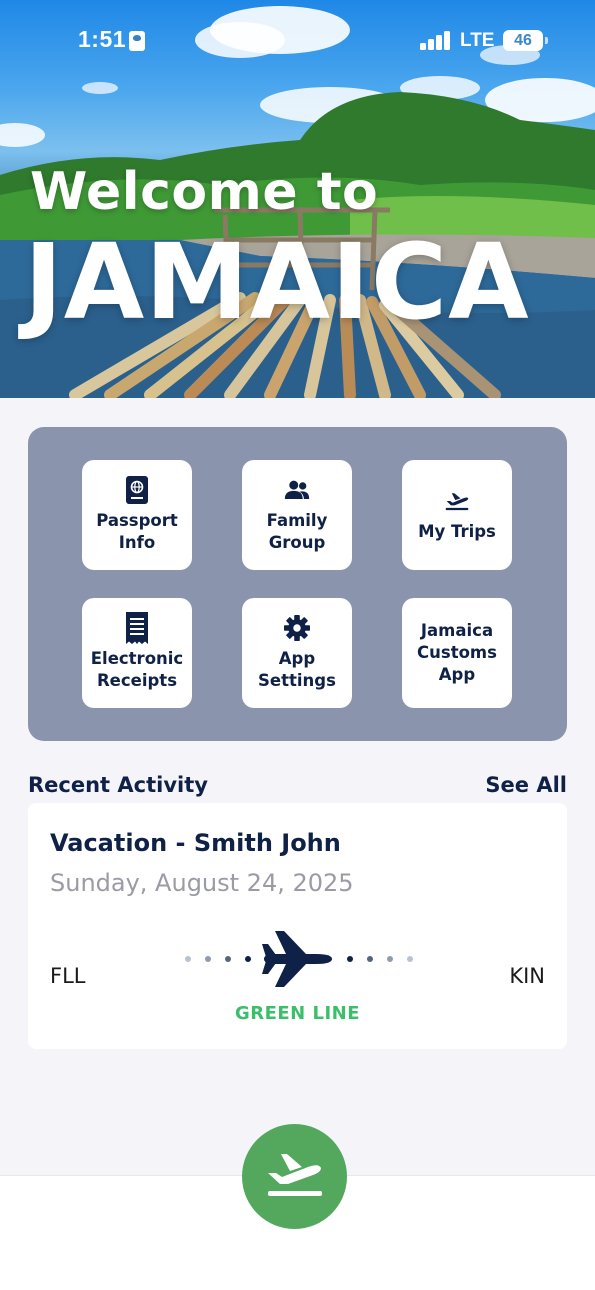 The width and height of the screenshot is (595, 1290). I want to click on tile-label: Jamaica, so click(457, 630).